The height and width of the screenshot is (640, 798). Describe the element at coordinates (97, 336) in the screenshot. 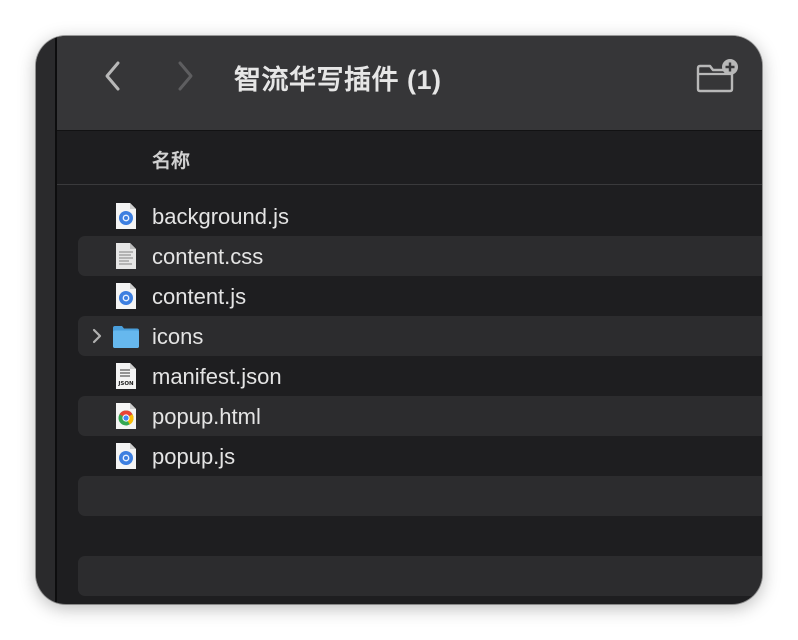

I see `disclosure-triangle-icon` at that location.